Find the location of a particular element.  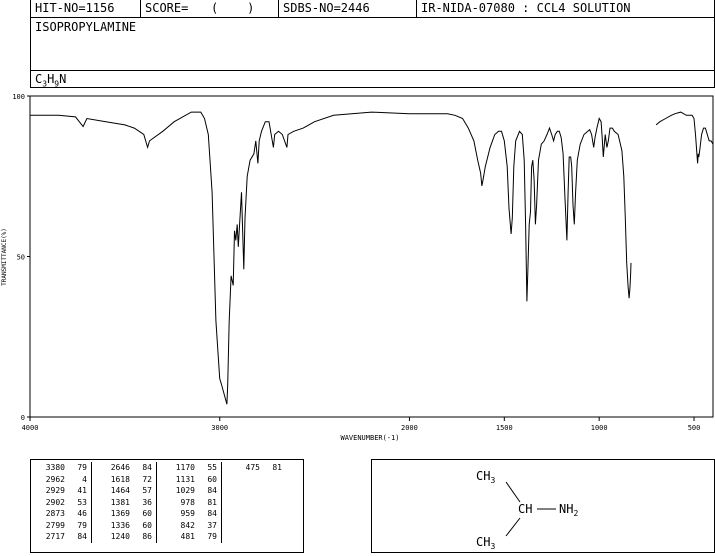

peak-transmittance: 72 is located at coordinates (143, 479).